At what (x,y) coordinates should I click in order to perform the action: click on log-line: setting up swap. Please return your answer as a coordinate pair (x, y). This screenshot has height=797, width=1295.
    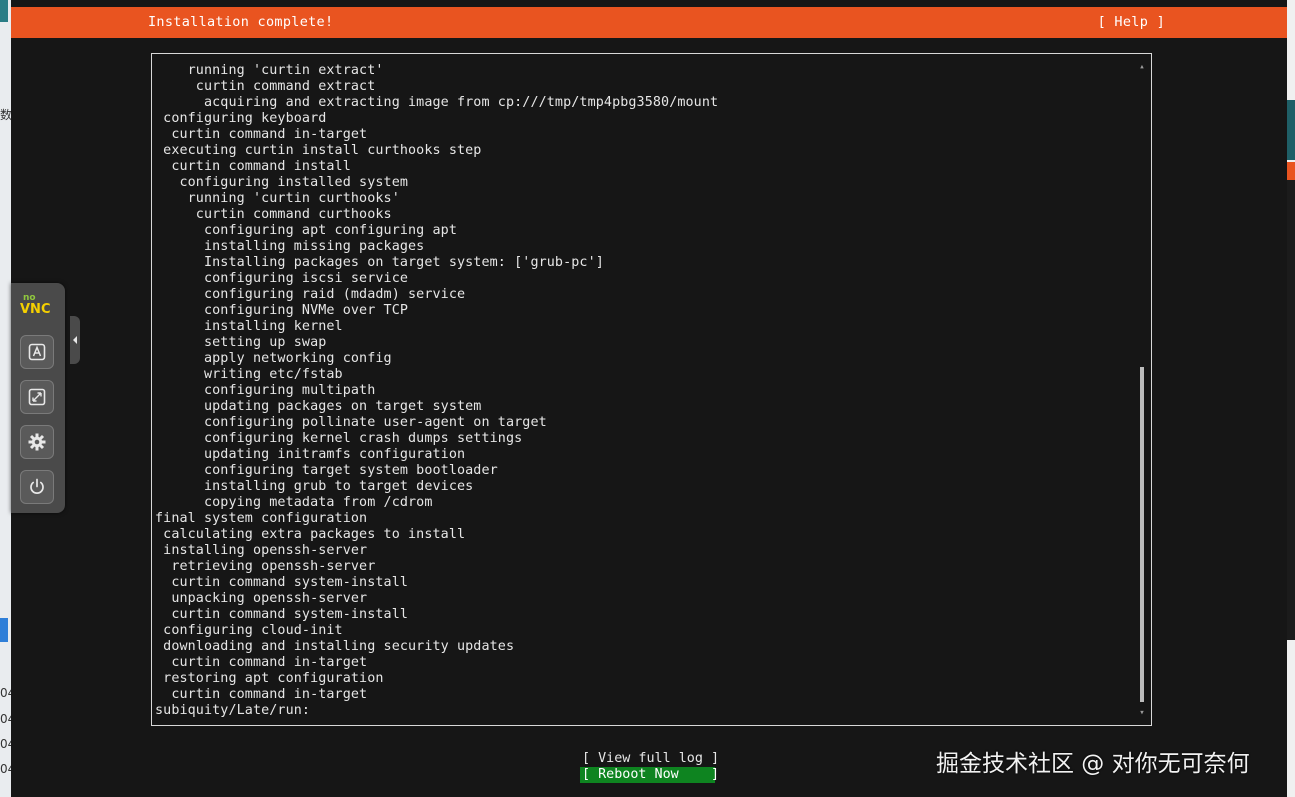
    Looking at the image, I should click on (241, 342).